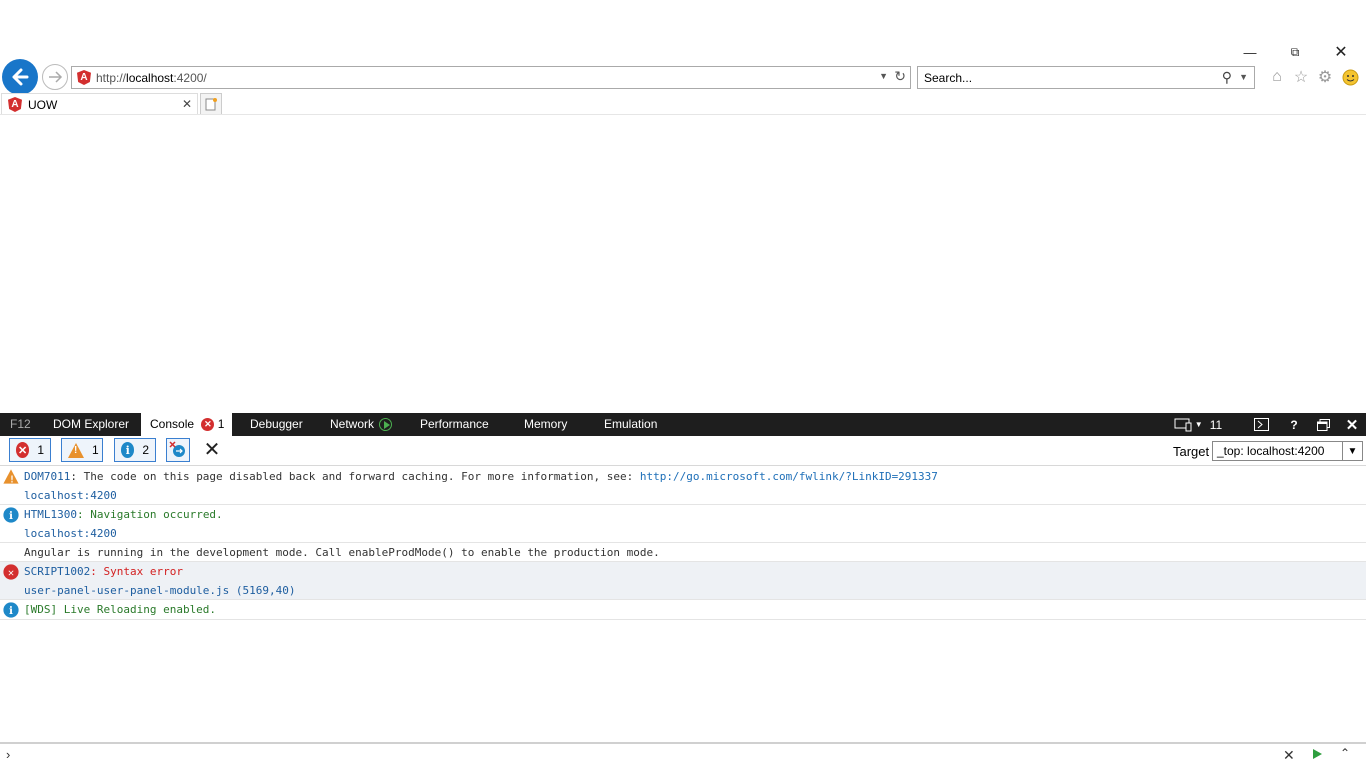  Describe the element at coordinates (545, 424) in the screenshot. I see `tab-memory: Memory` at that location.